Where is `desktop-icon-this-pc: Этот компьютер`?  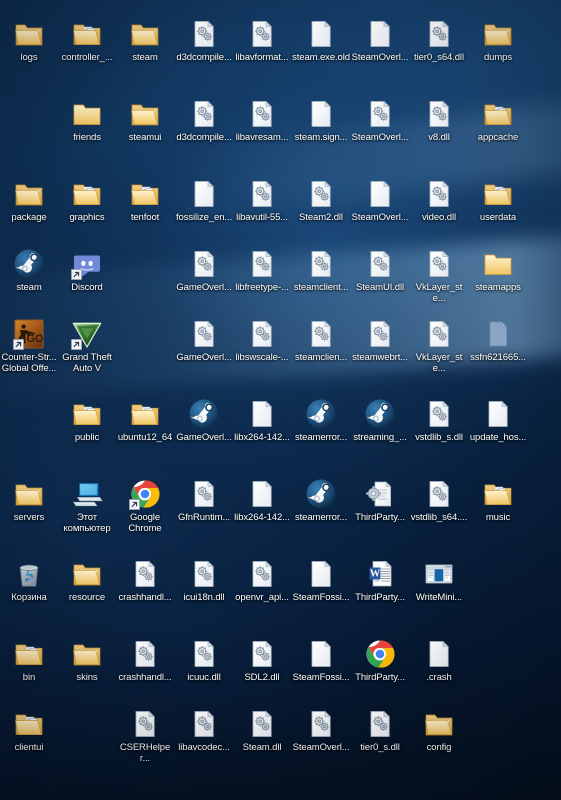 desktop-icon-this-pc: Этот компьютер is located at coordinates (87, 506).